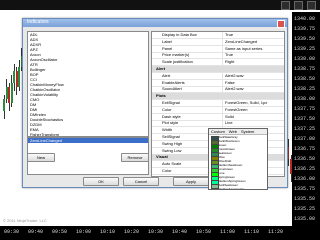 This screenshot has height=240, width=320. Describe the element at coordinates (253, 62) in the screenshot. I see `property-value: Right` at that location.